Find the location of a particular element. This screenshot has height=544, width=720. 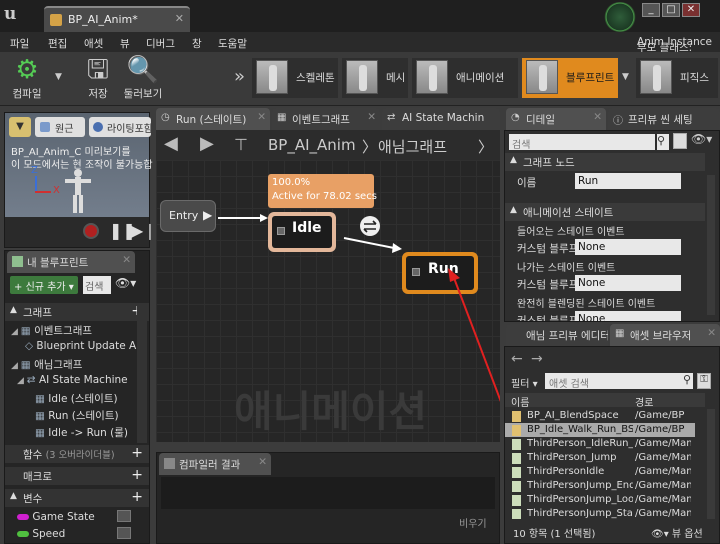

view-options-button: 👁▾ 뷰 옵션 is located at coordinates (677, 532).